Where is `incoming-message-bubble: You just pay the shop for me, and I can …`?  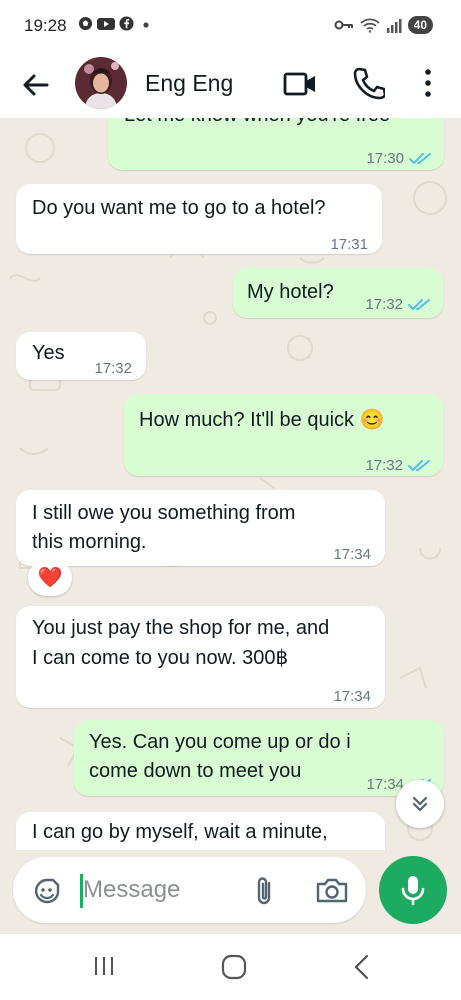
incoming-message-bubble: You just pay the shop for me, and I can … is located at coordinates (200, 657).